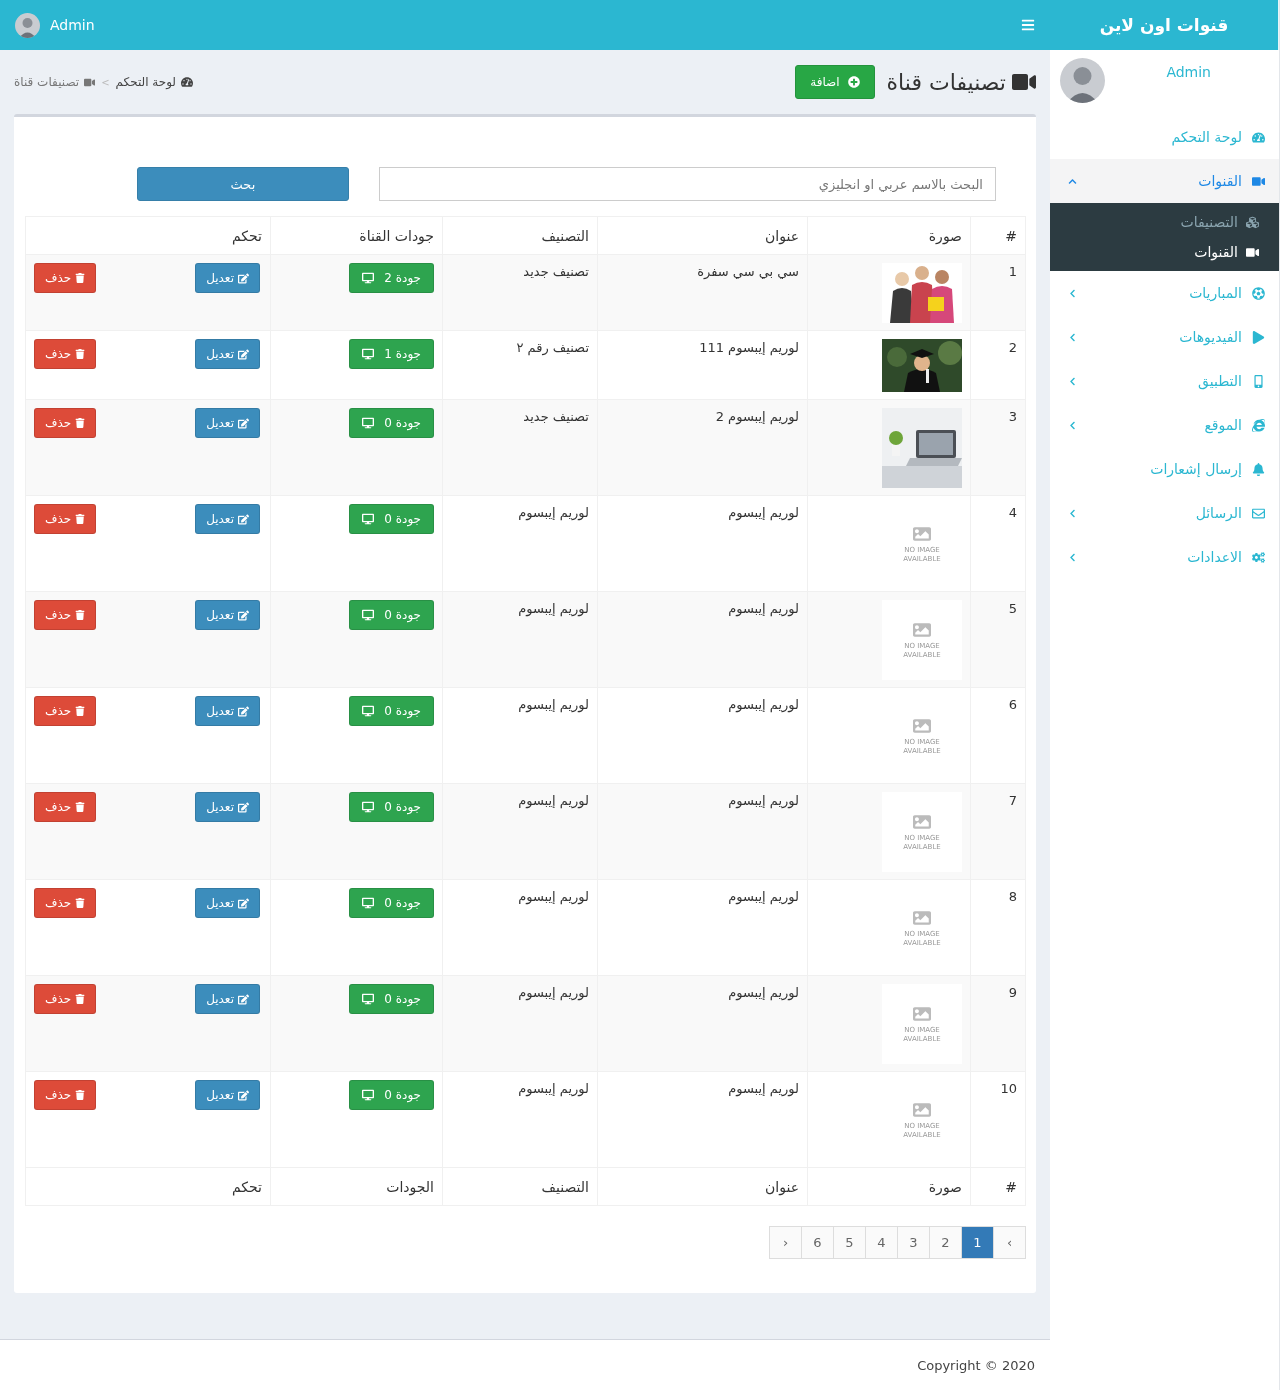 The width and height of the screenshot is (1280, 1390). I want to click on menu-item: التطبيق, so click(1164, 381).